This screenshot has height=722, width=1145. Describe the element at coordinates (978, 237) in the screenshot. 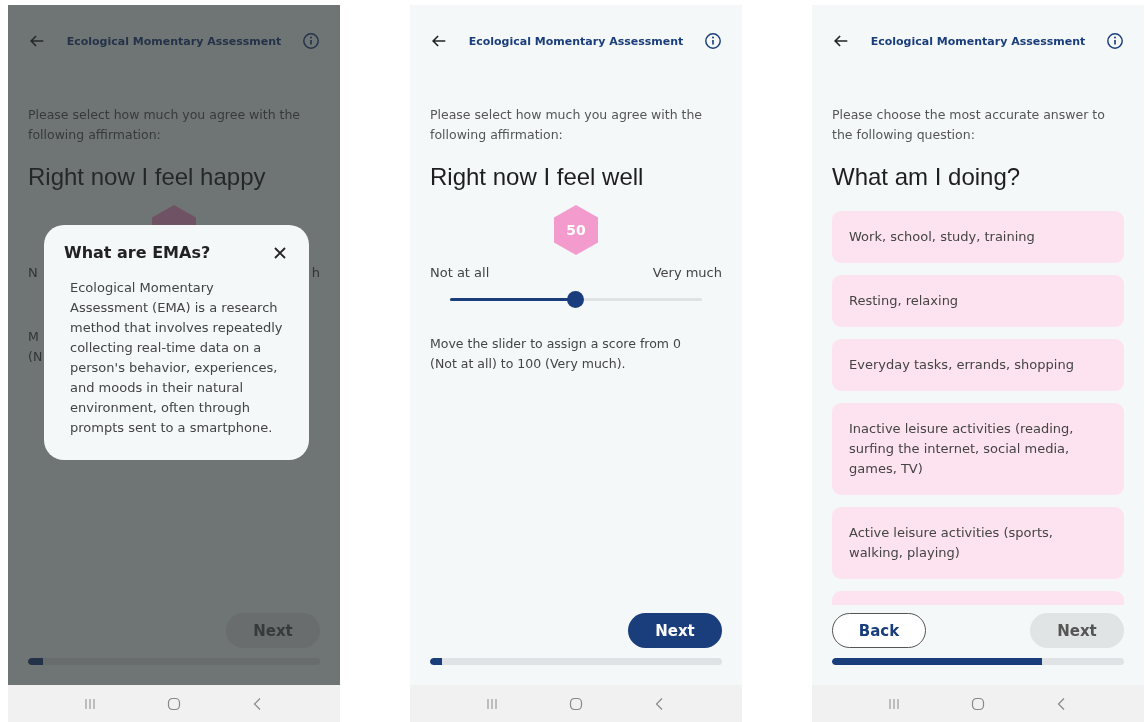

I see `answer-option: Work, school, study, training` at that location.